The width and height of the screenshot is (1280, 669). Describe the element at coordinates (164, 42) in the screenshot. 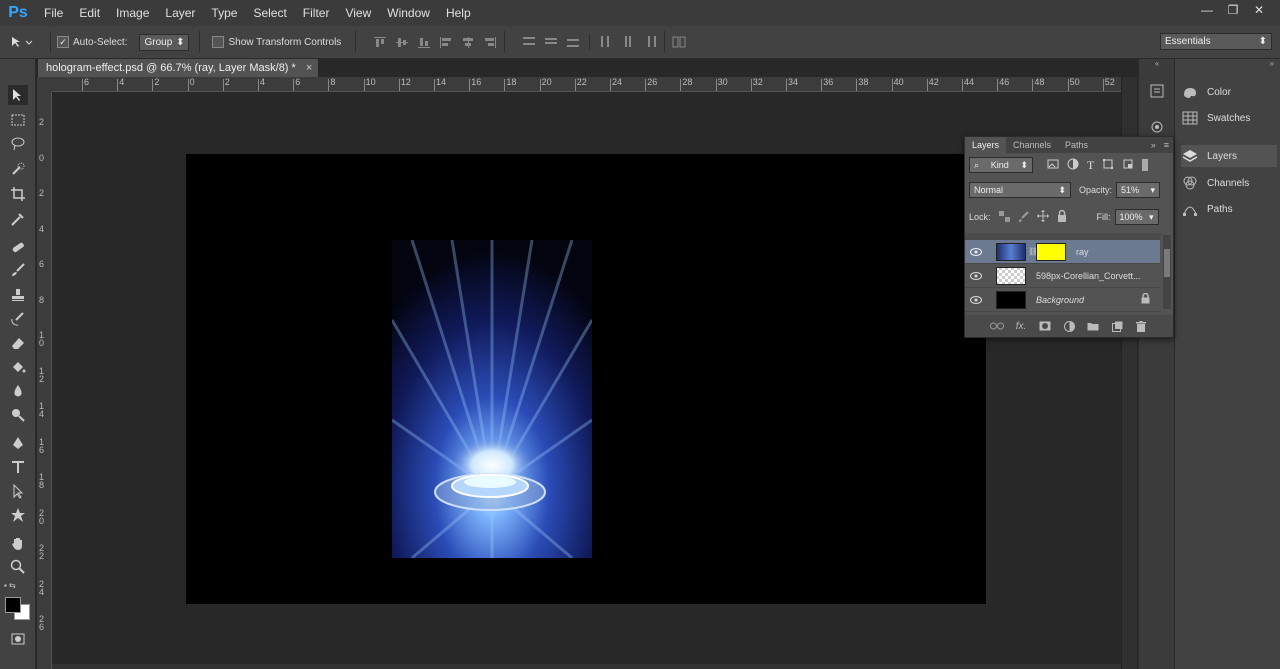

I see `auto-select-target-dropdown: Group ⬍` at that location.